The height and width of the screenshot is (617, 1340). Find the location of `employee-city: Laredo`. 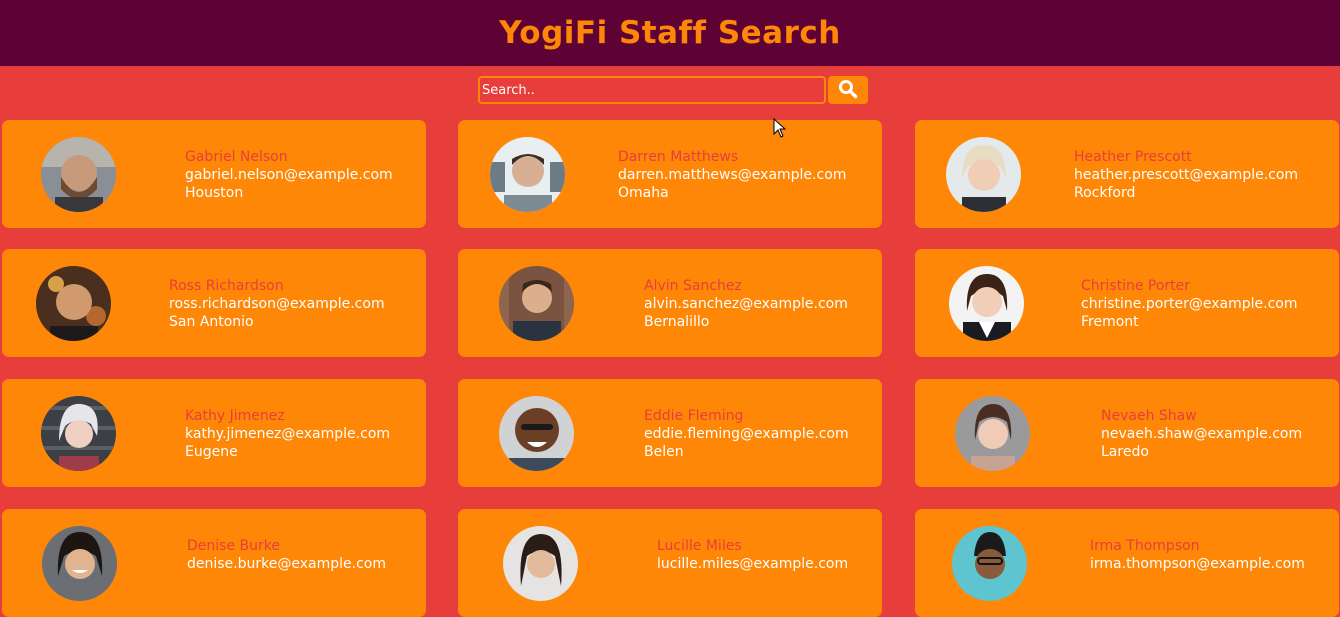

employee-city: Laredo is located at coordinates (1125, 452).